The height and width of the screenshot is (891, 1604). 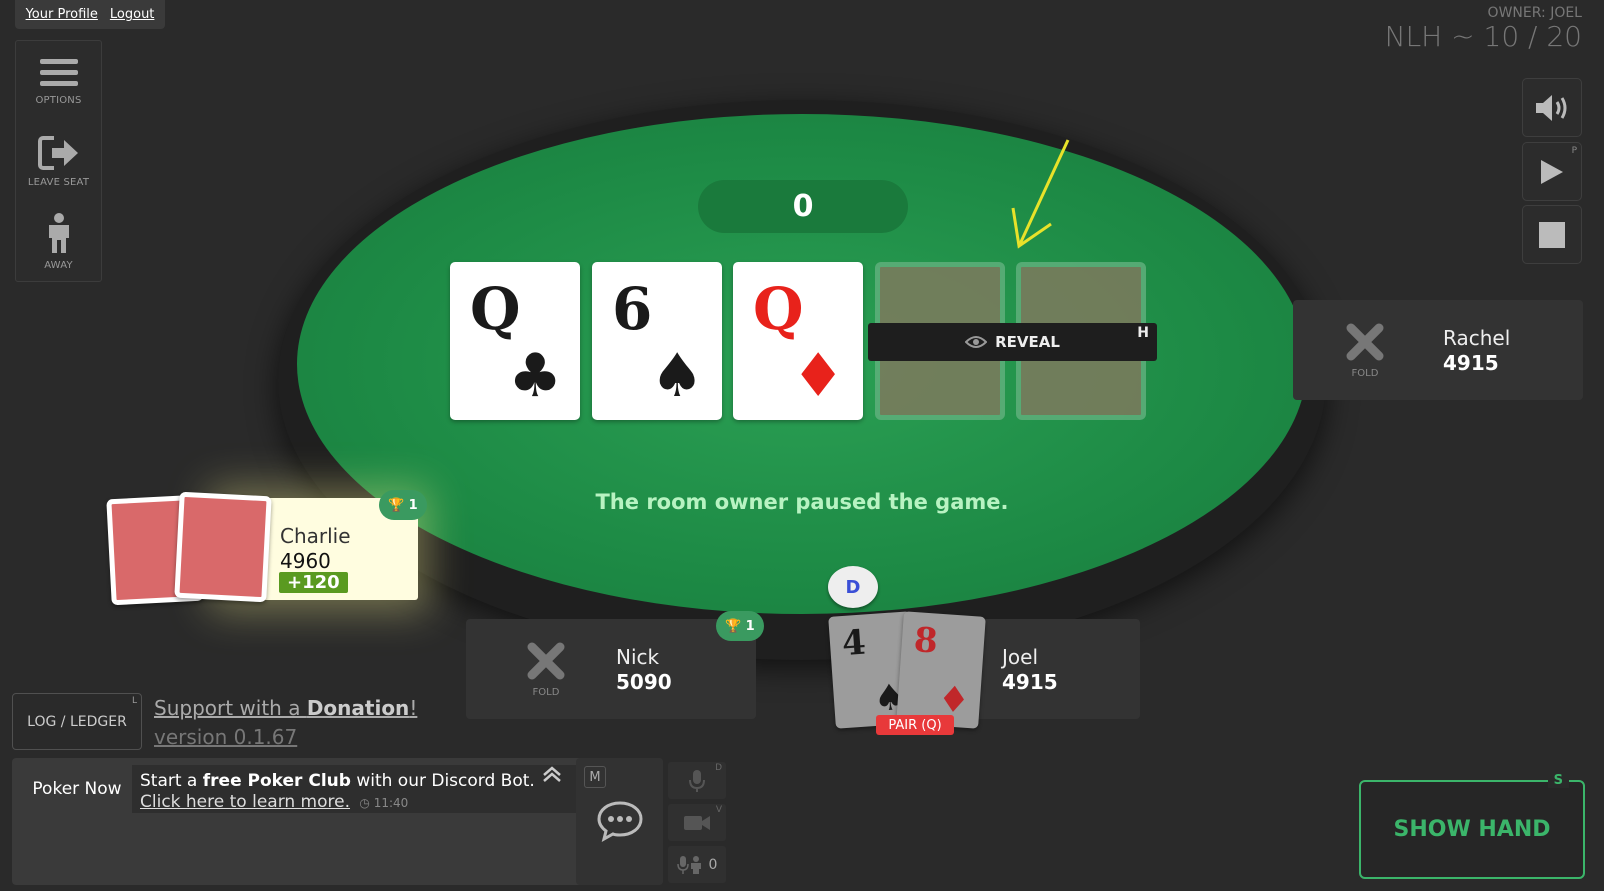 What do you see at coordinates (535, 376) in the screenshot?
I see `clubs-icon: ♣` at bounding box center [535, 376].